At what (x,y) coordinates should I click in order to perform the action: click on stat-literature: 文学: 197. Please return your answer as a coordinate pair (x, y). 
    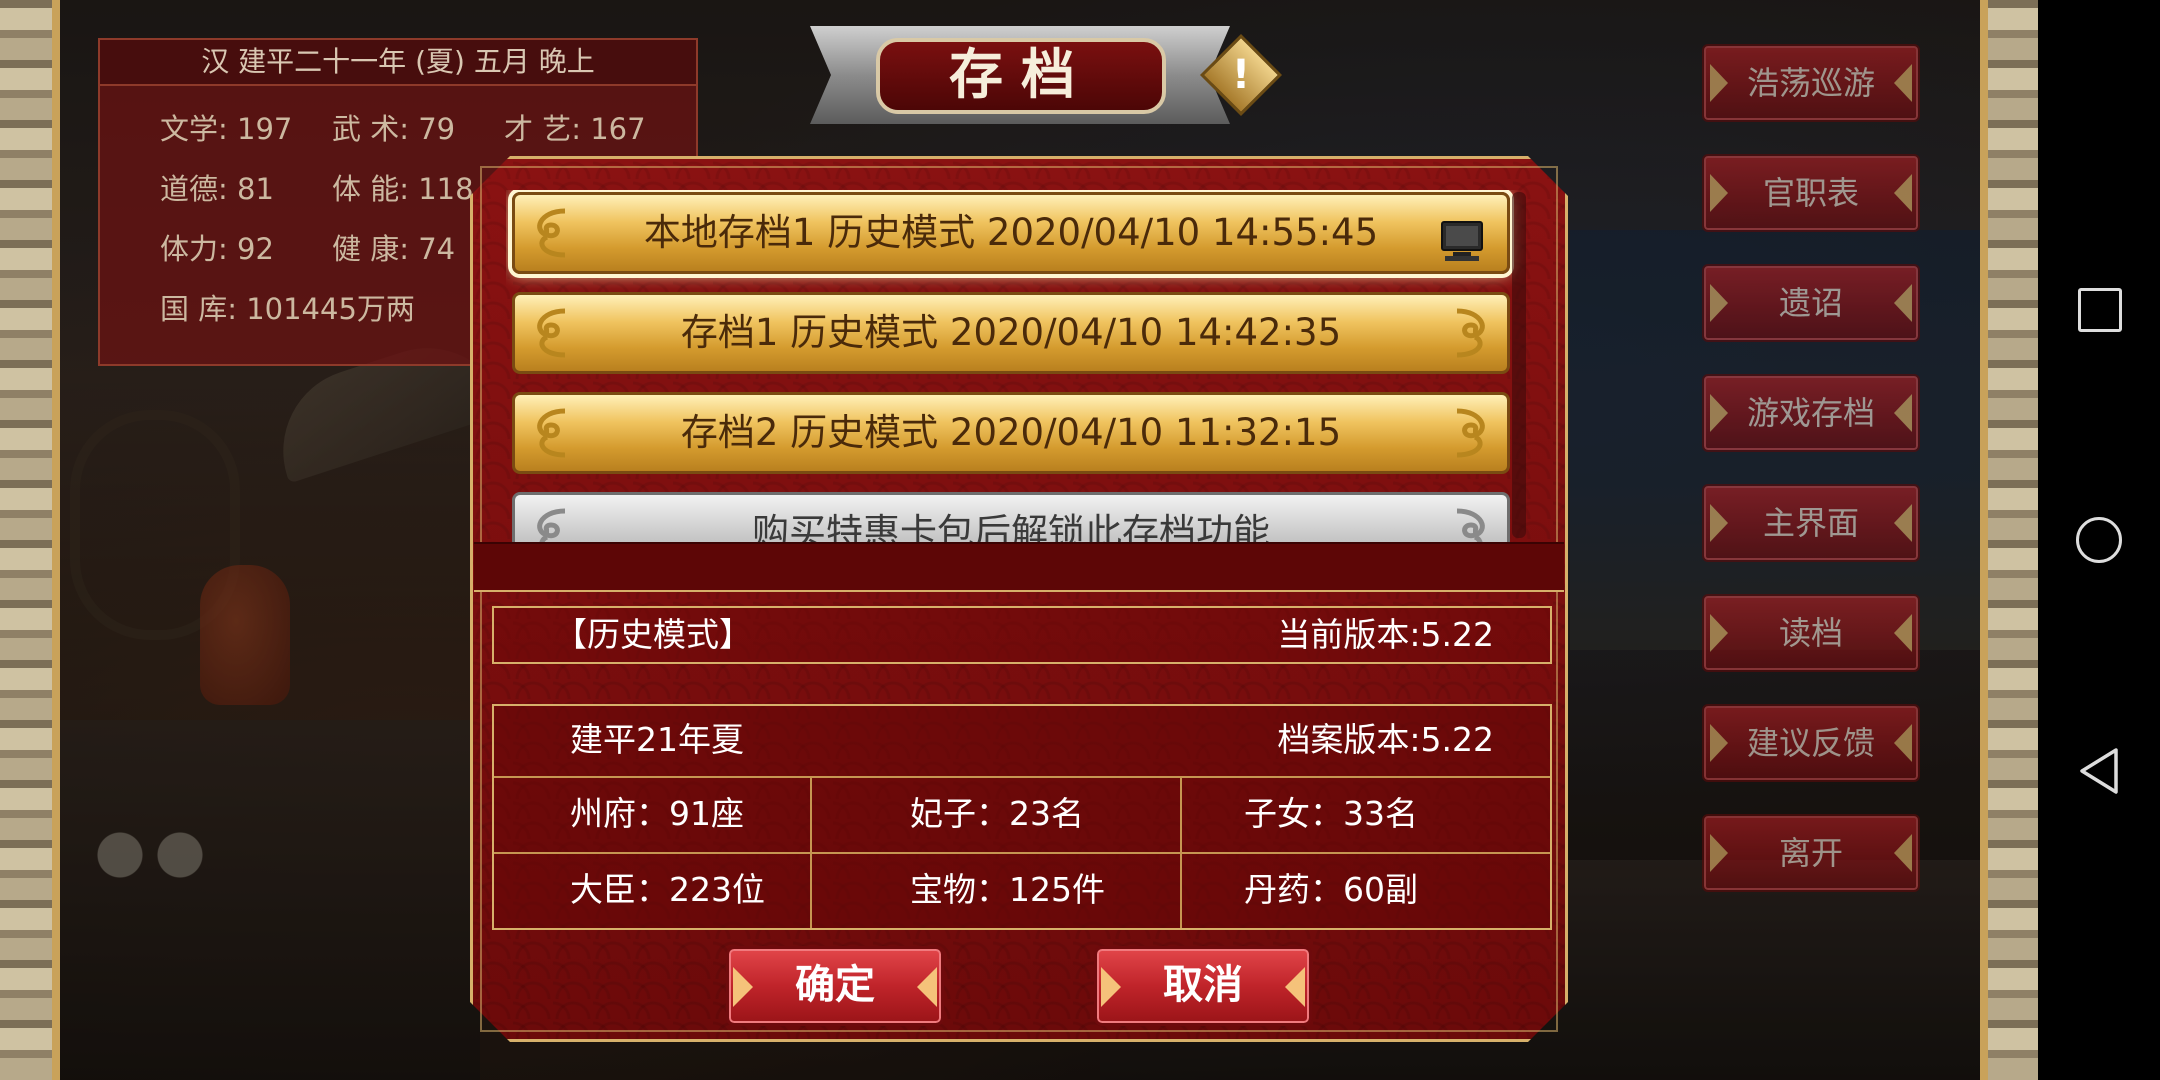
    Looking at the image, I should click on (226, 129).